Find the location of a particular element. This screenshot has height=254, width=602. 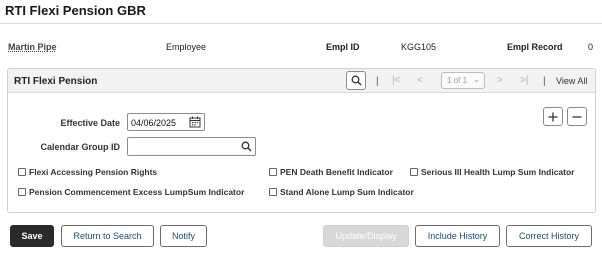

view-all-link: View All is located at coordinates (571, 81).